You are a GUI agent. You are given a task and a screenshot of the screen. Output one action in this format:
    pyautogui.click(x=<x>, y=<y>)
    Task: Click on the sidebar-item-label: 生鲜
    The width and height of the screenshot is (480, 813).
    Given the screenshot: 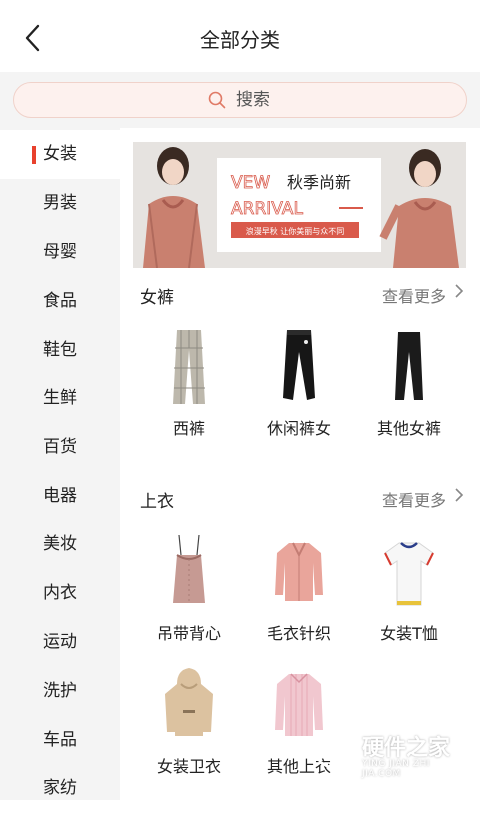 What is the action you would take?
    pyautogui.click(x=60, y=398)
    